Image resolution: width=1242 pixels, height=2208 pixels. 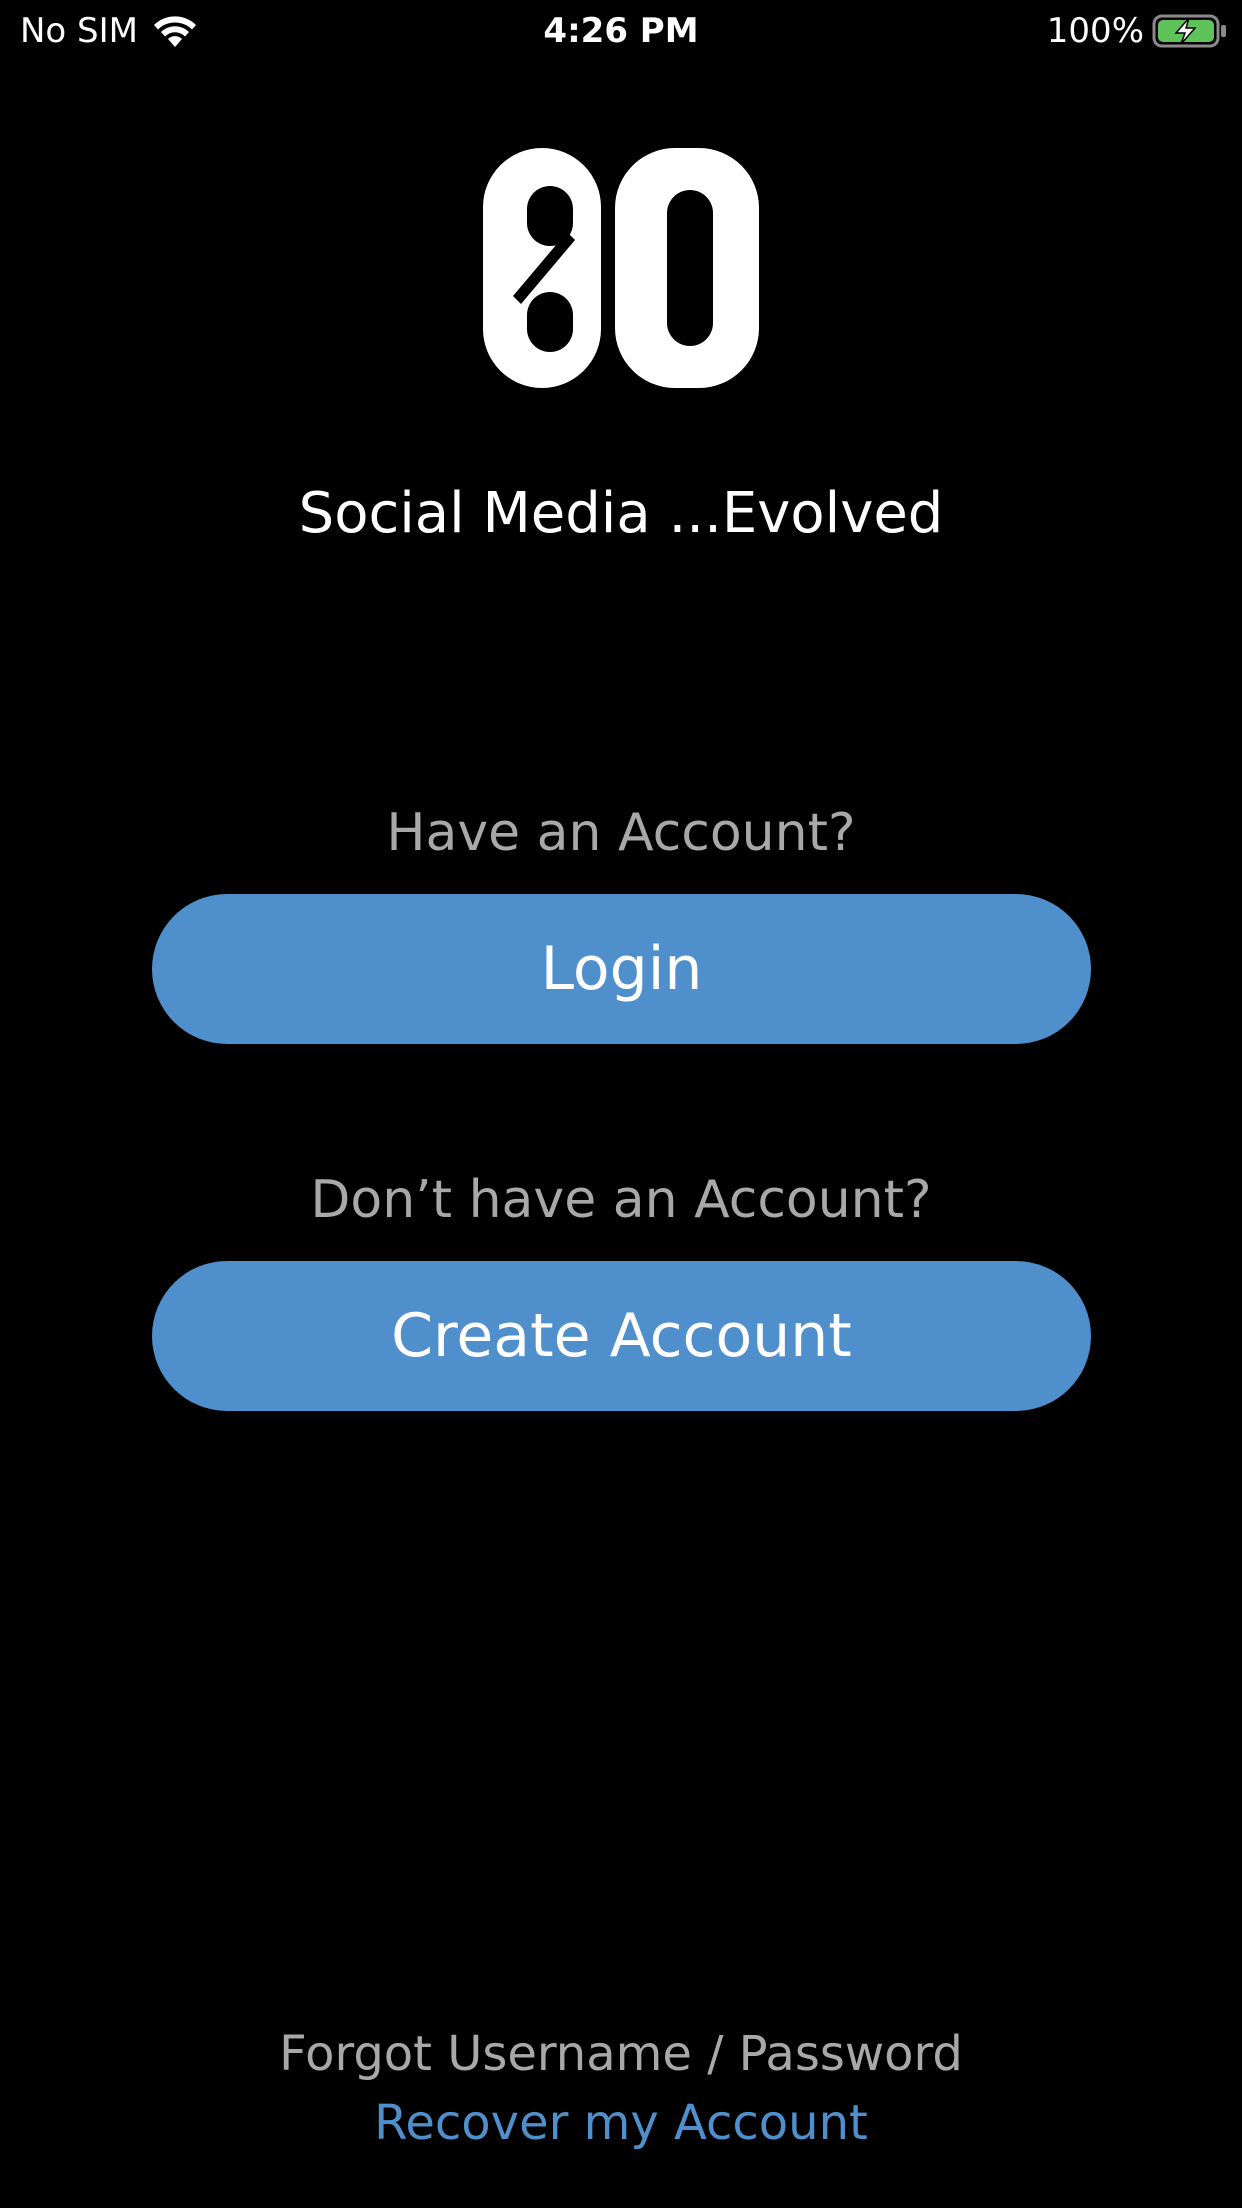 What do you see at coordinates (621, 268) in the screenshot?
I see `app-logo` at bounding box center [621, 268].